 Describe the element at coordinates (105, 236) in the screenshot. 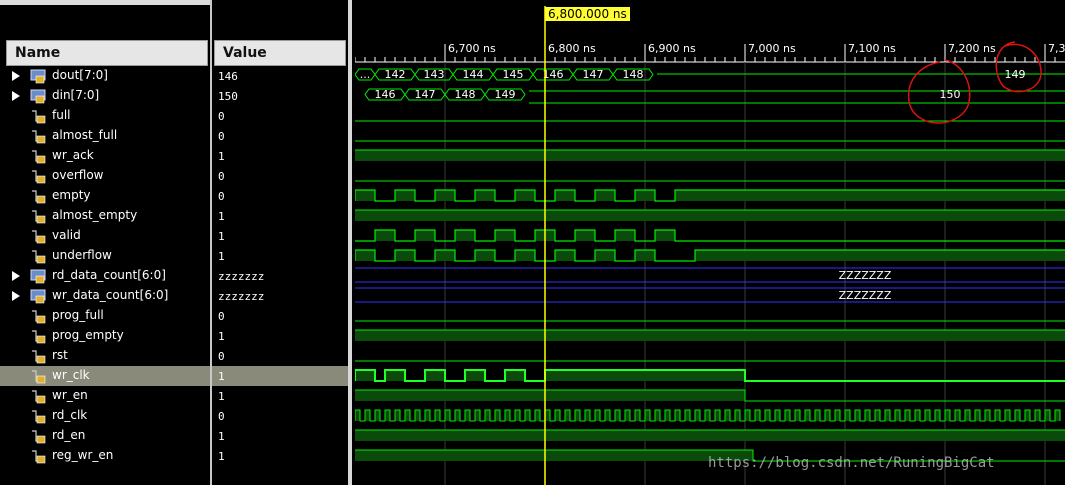

I see `signal-row: valid` at that location.